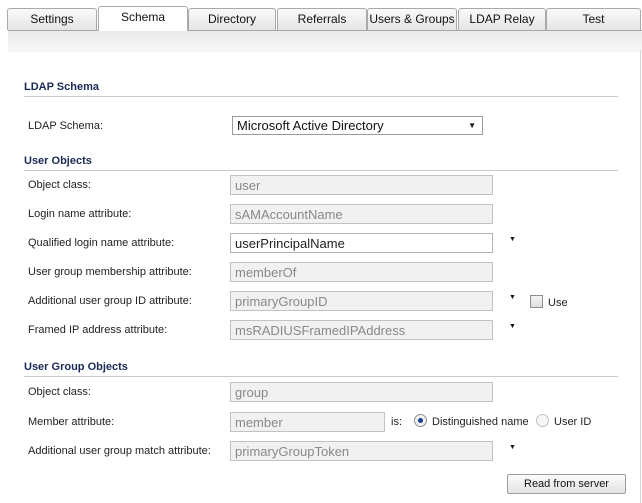 The height and width of the screenshot is (503, 642). What do you see at coordinates (420, 420) in the screenshot?
I see `distinguished-name-radio` at bounding box center [420, 420].